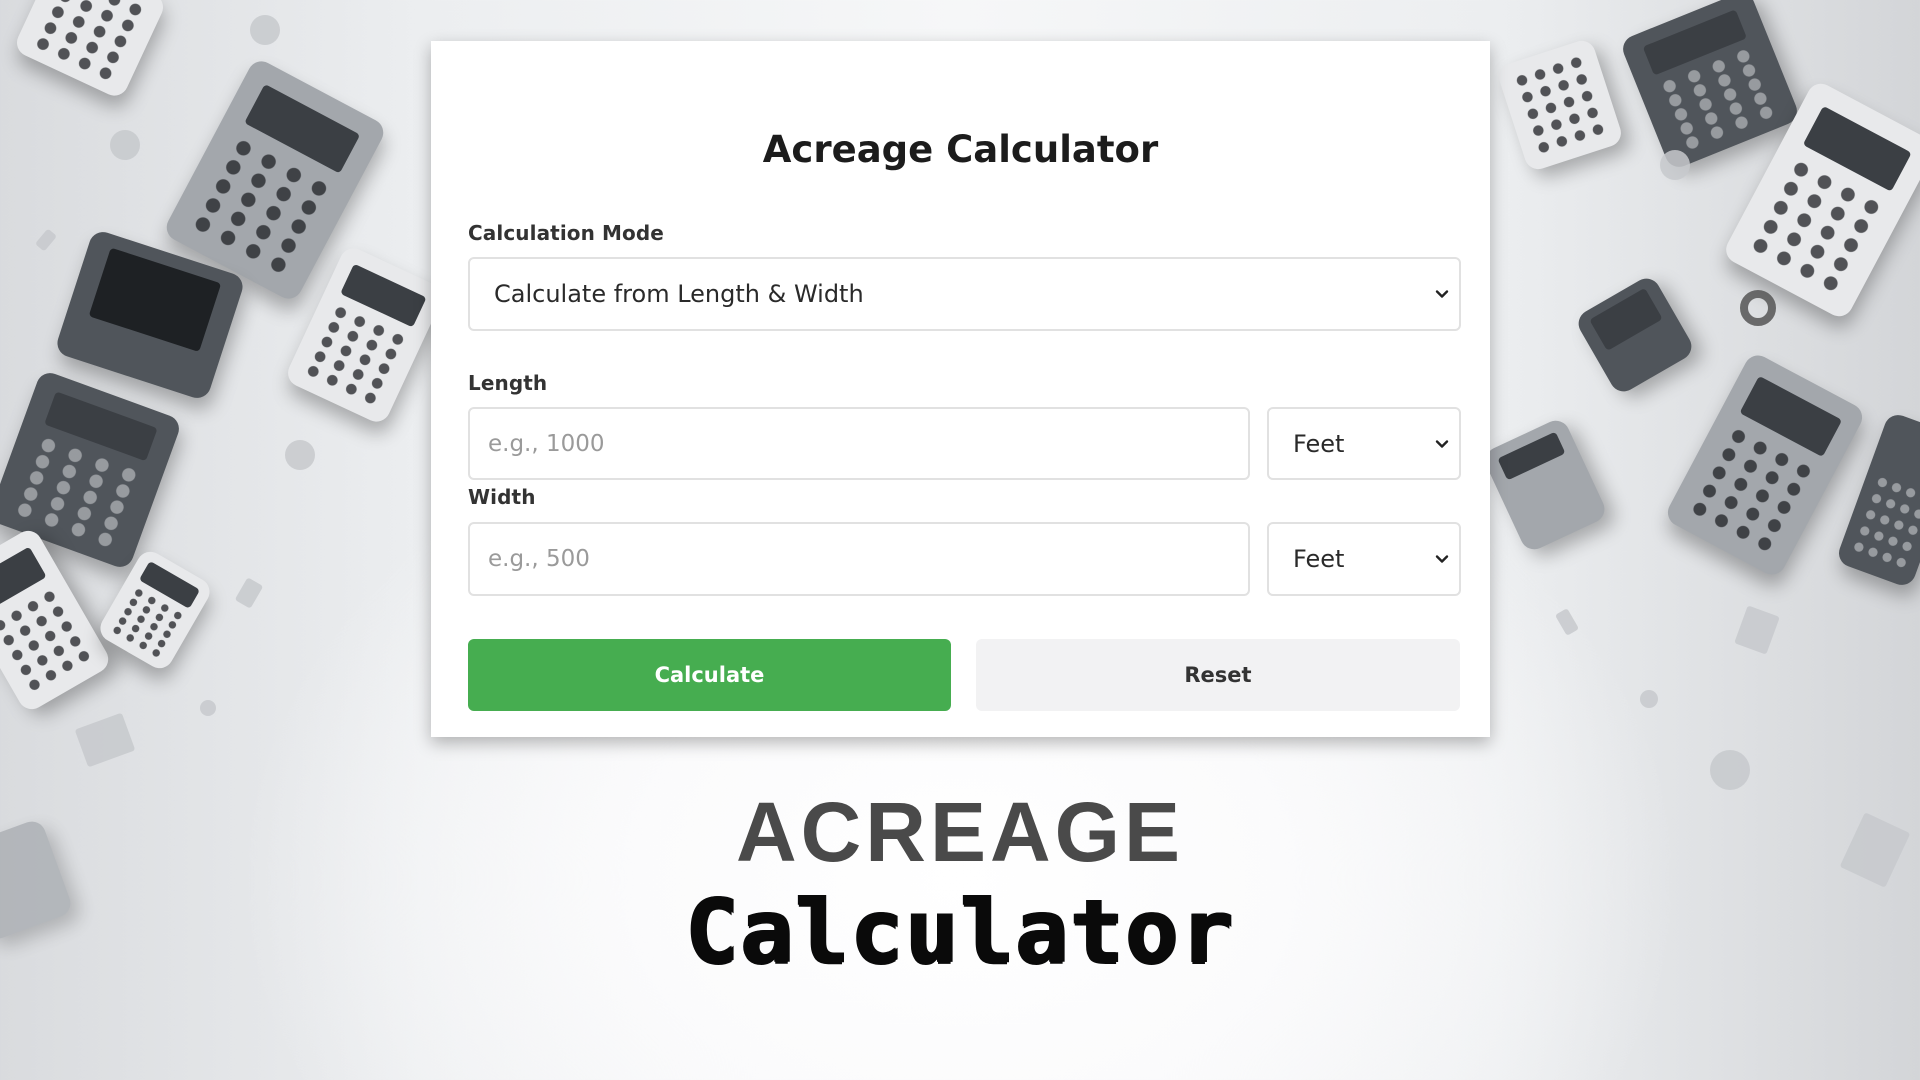  What do you see at coordinates (859, 559) in the screenshot?
I see `width-input: e.g., 500` at bounding box center [859, 559].